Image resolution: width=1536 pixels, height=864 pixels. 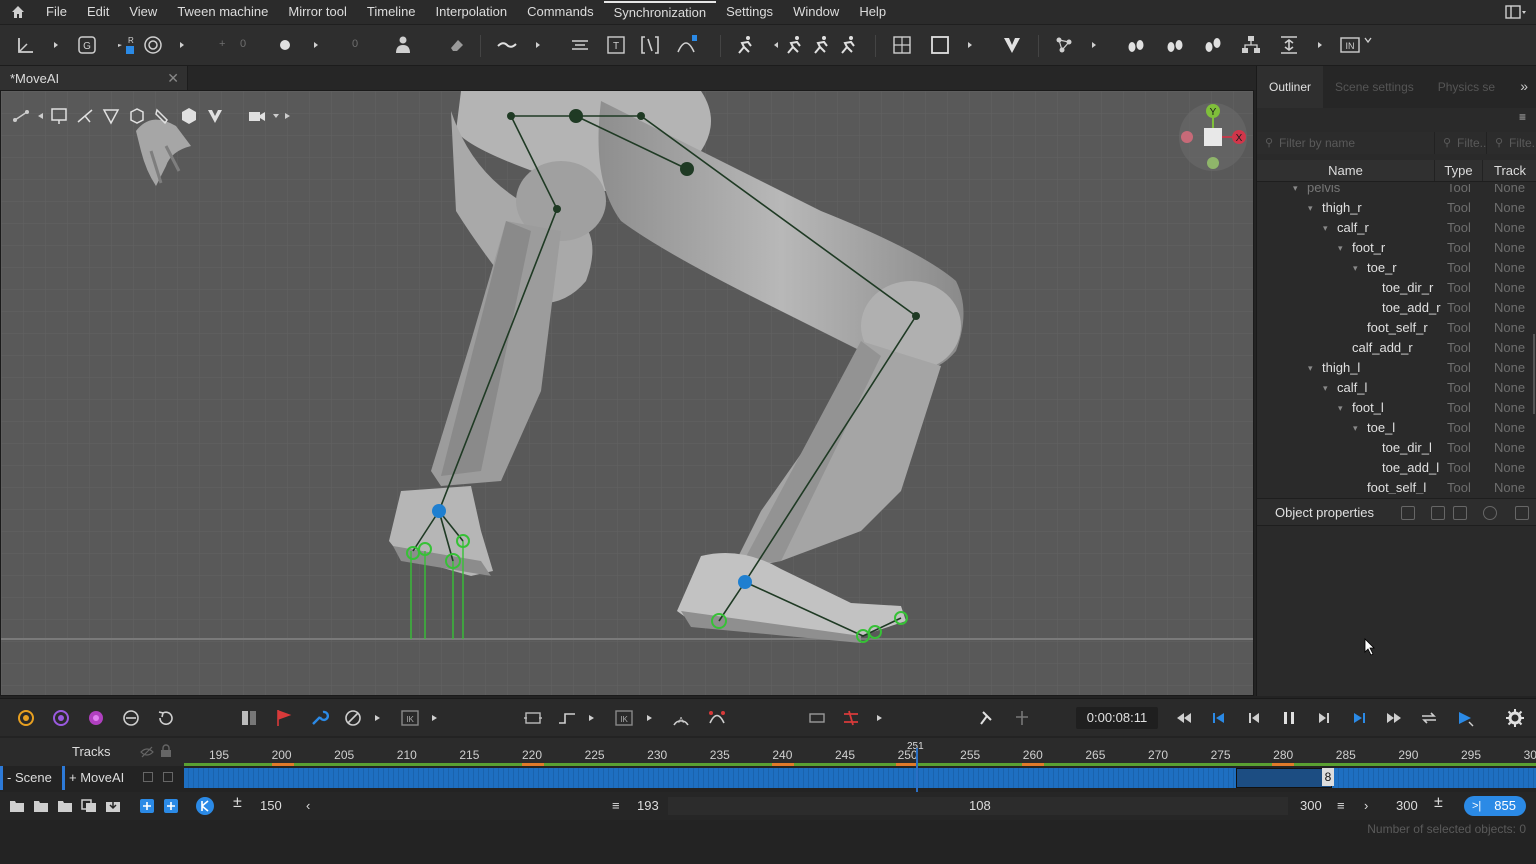 I want to click on column-name: Name, so click(x=1346, y=170).